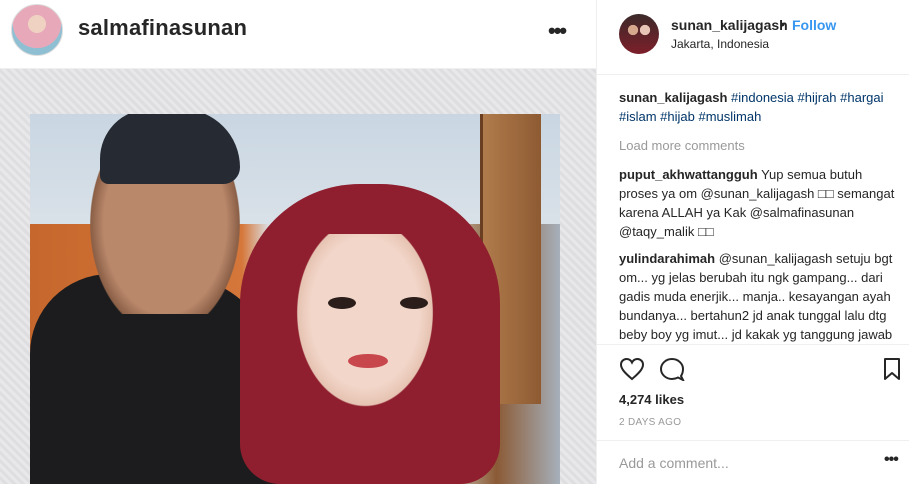 The image size is (909, 485). I want to click on load-more-comments-button: Load more comments, so click(761, 145).